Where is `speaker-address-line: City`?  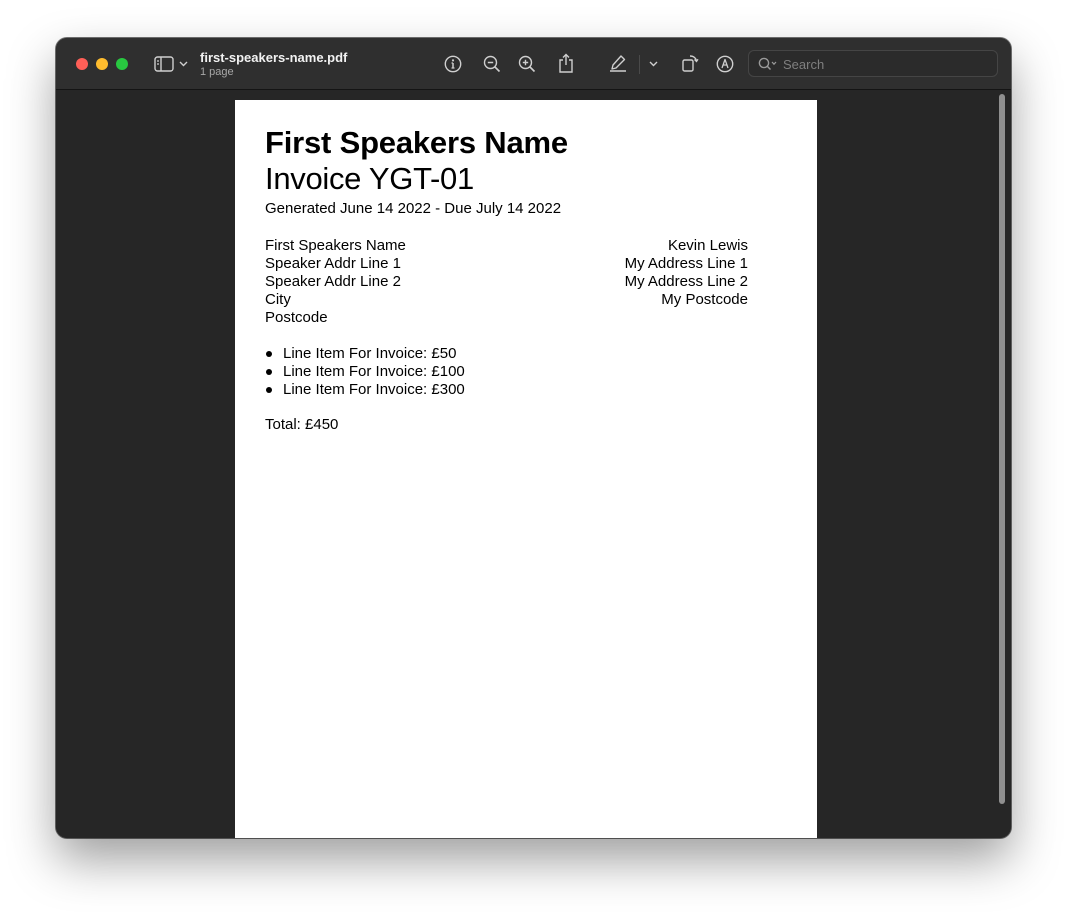
speaker-address-line: City is located at coordinates (278, 299).